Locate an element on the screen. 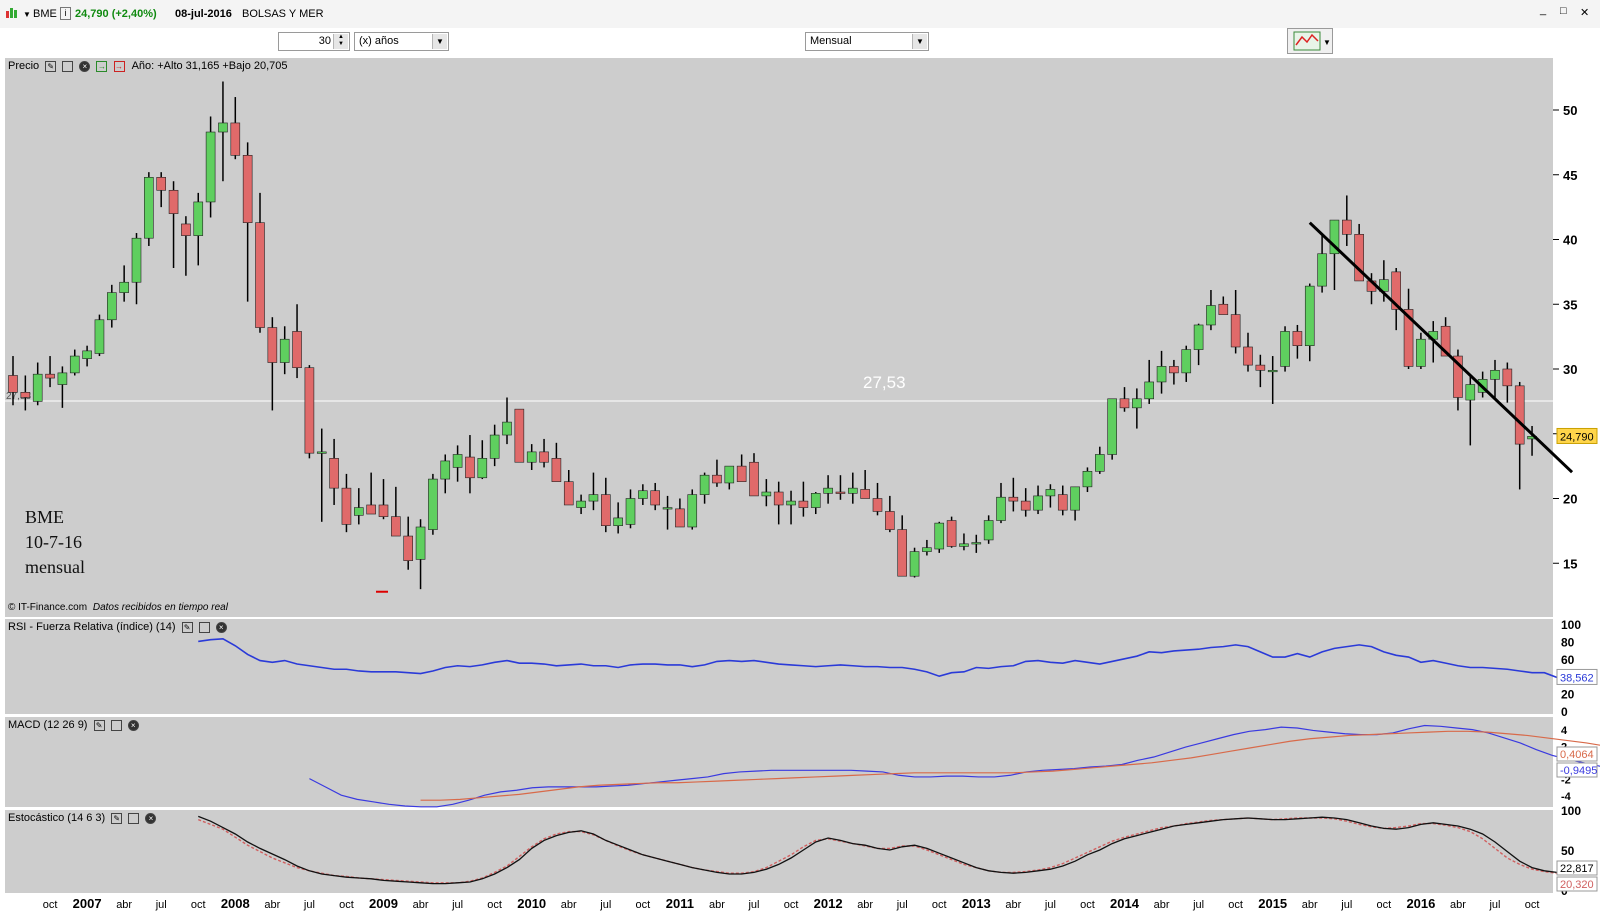 This screenshot has width=1600, height=913. chart-annotation: BME 10-7-16 mensual is located at coordinates (55, 542).